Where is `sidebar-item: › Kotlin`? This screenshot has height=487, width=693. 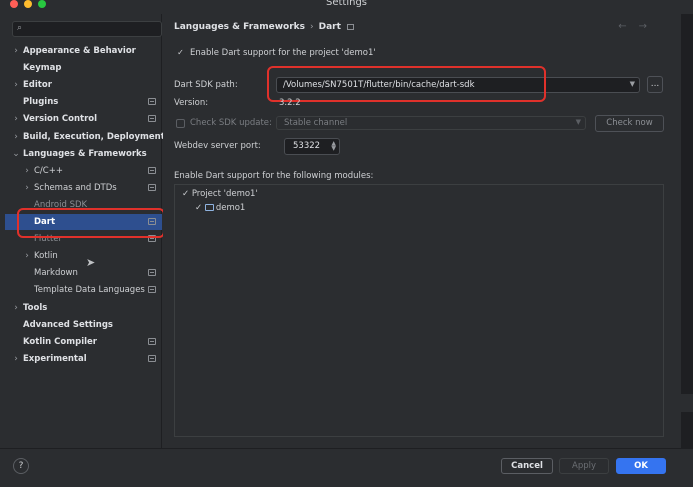
sidebar-item: › Kotlin is located at coordinates (83, 256).